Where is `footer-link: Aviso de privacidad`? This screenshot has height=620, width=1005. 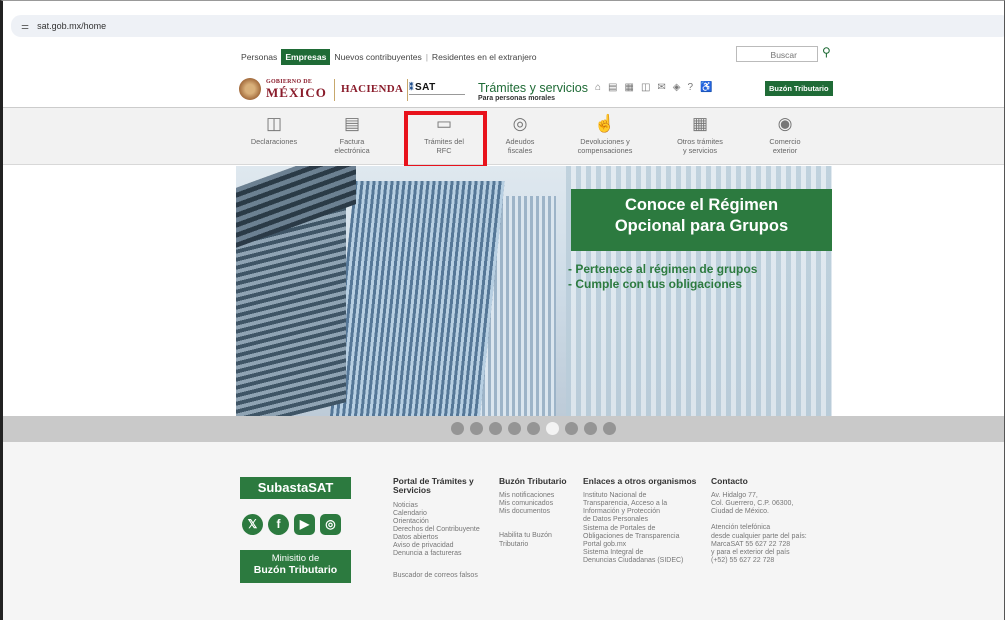 footer-link: Aviso de privacidad is located at coordinates (443, 546).